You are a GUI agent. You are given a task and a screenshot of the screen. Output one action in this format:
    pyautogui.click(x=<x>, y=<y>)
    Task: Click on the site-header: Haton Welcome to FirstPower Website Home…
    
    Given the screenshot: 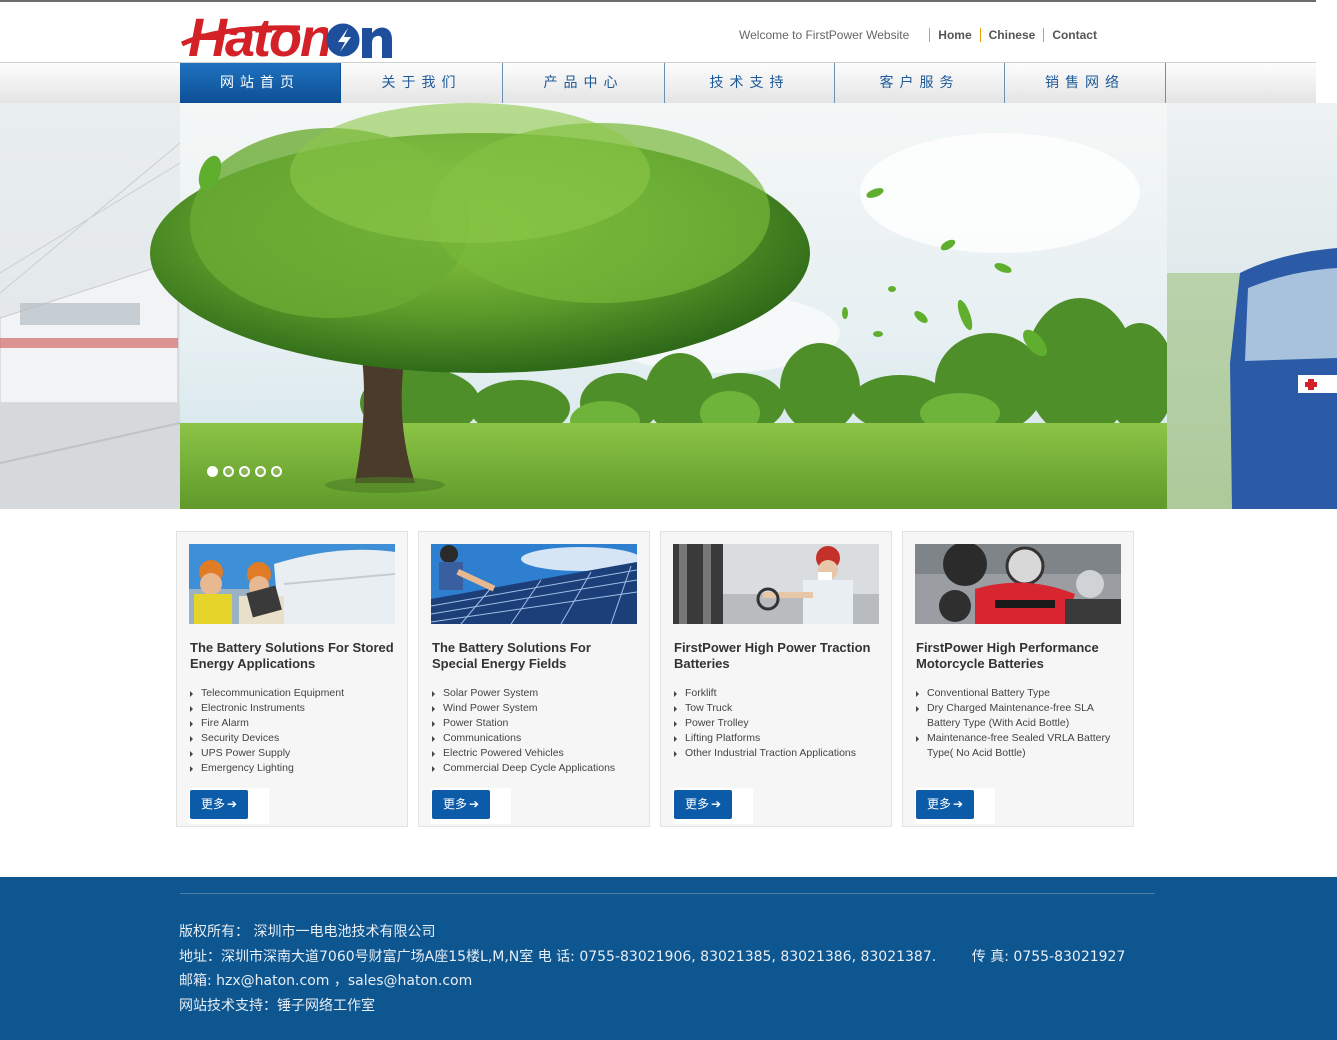 What is the action you would take?
    pyautogui.click(x=658, y=35)
    